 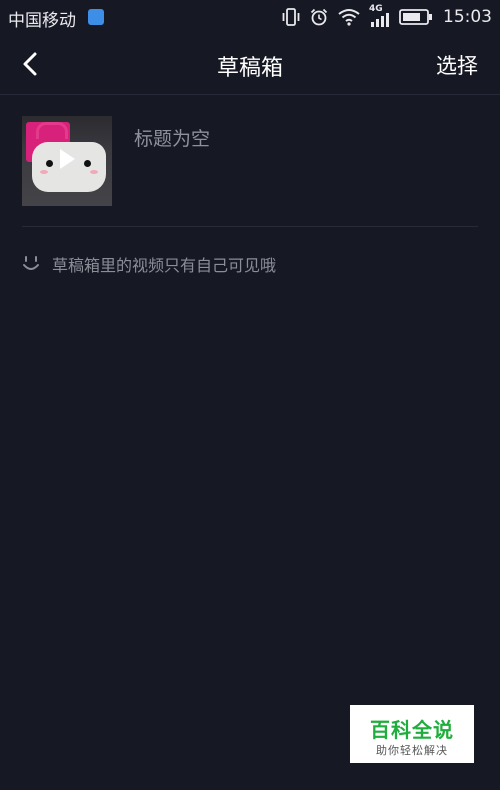 I want to click on battery-icon, so click(x=415, y=17).